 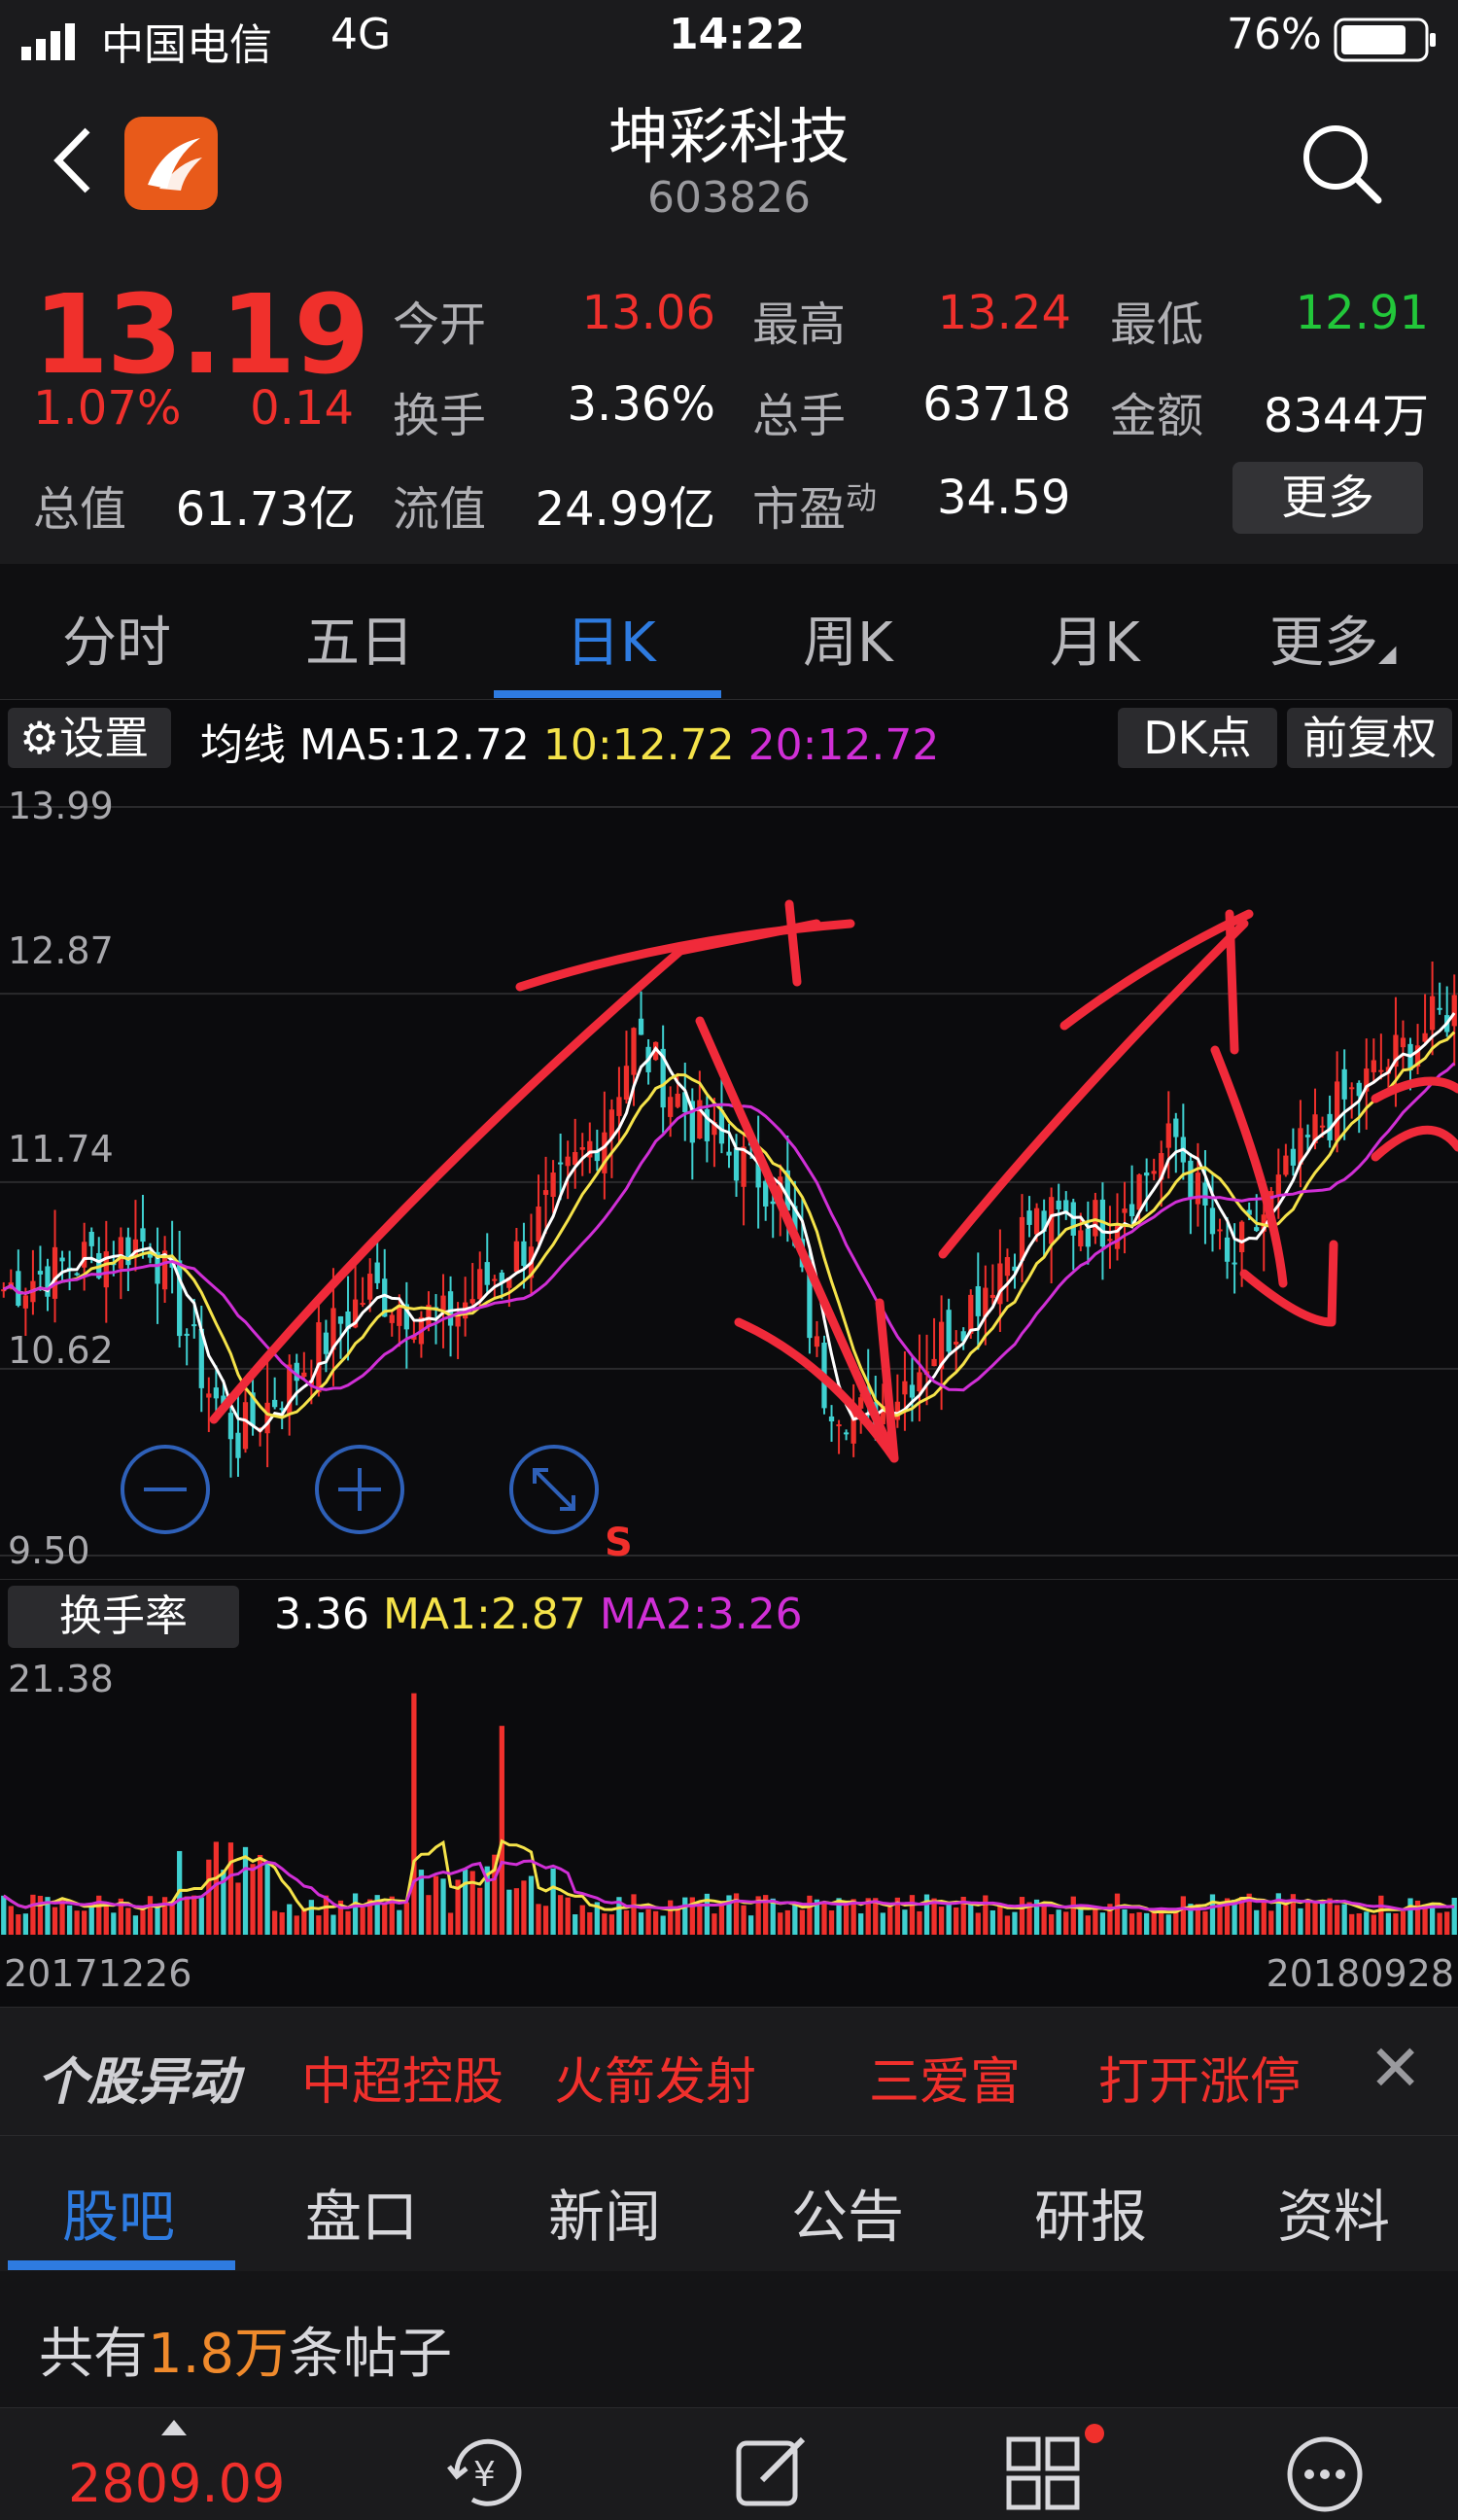 I want to click on ma20-value: 20:12.72, so click(x=843, y=745).